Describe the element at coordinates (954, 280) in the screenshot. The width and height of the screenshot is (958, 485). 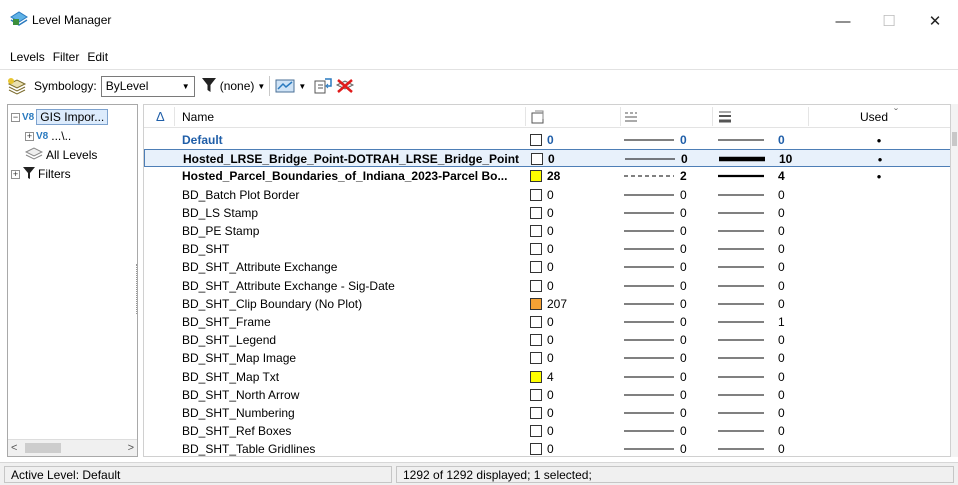
I see `level-list-vertical-scrollbar` at that location.